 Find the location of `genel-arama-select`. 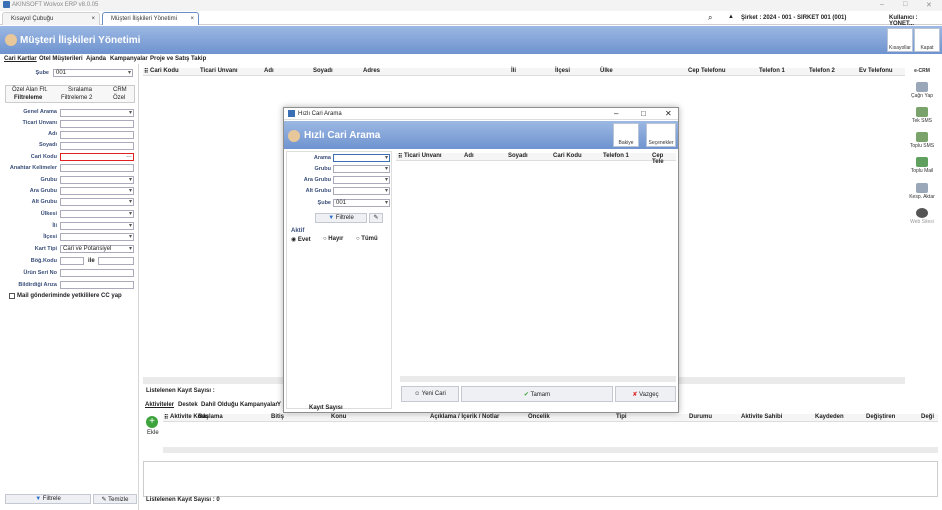

genel-arama-select is located at coordinates (97, 113).